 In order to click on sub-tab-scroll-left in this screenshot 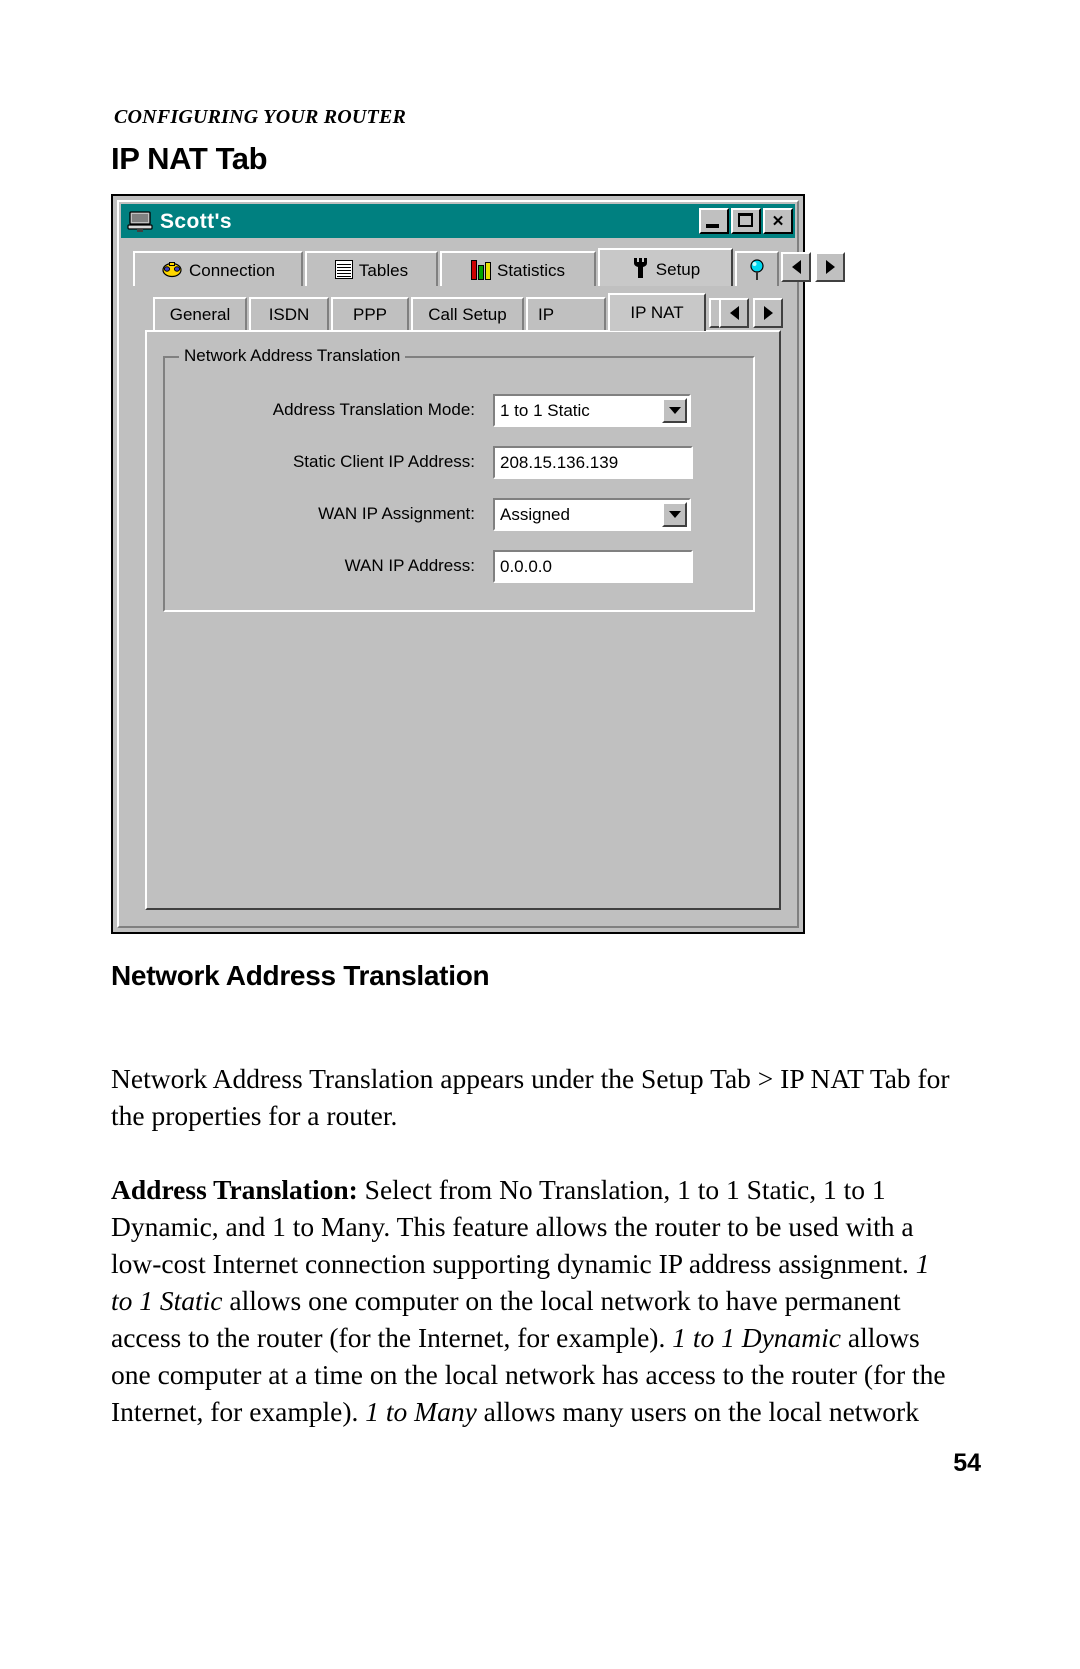, I will do `click(734, 313)`.